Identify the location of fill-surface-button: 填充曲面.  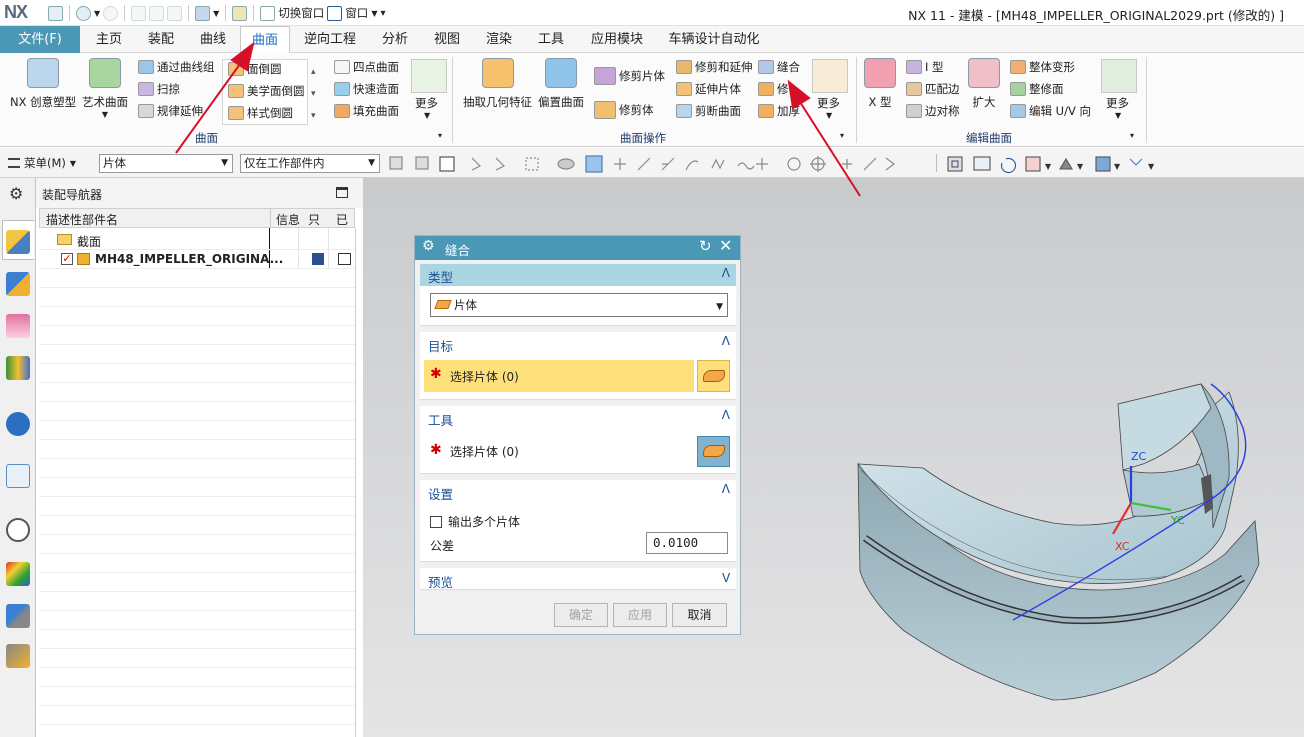
(366, 111).